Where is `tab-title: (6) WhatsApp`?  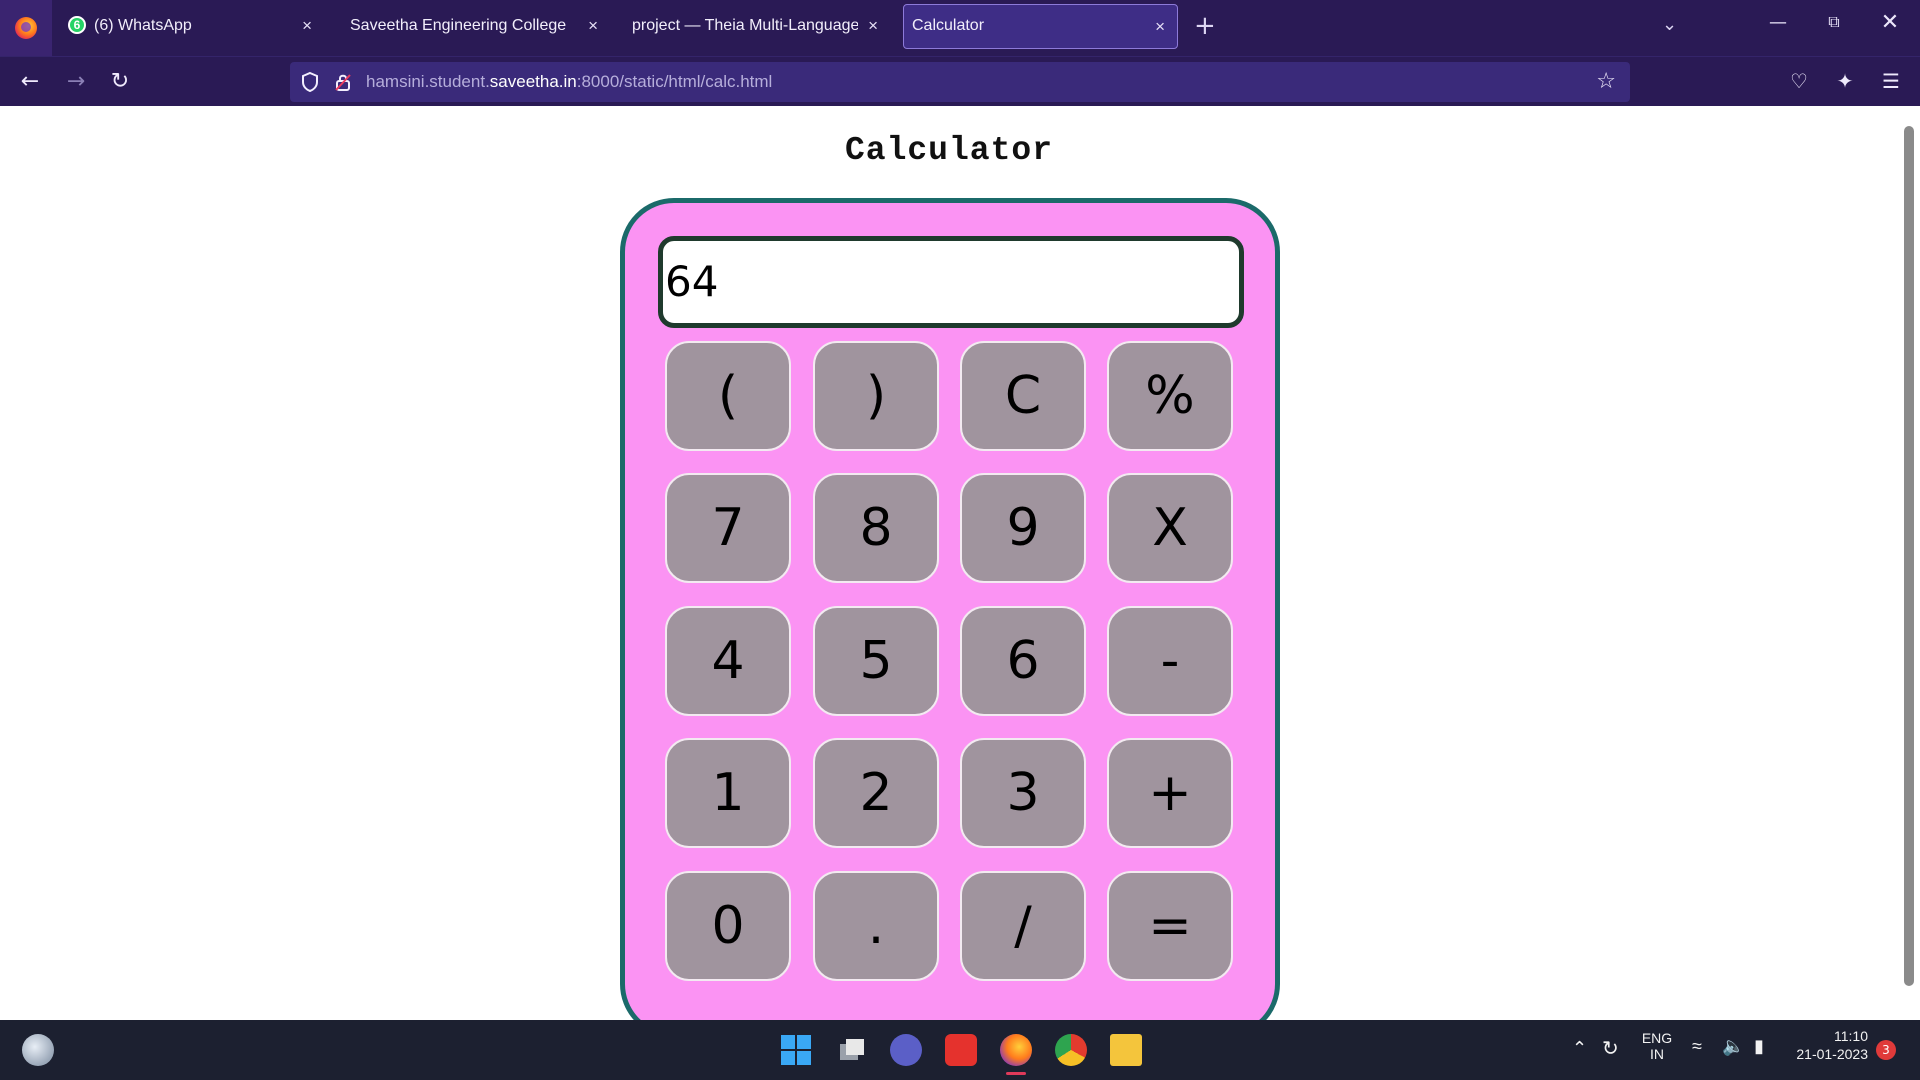
tab-title: (6) WhatsApp is located at coordinates (143, 25).